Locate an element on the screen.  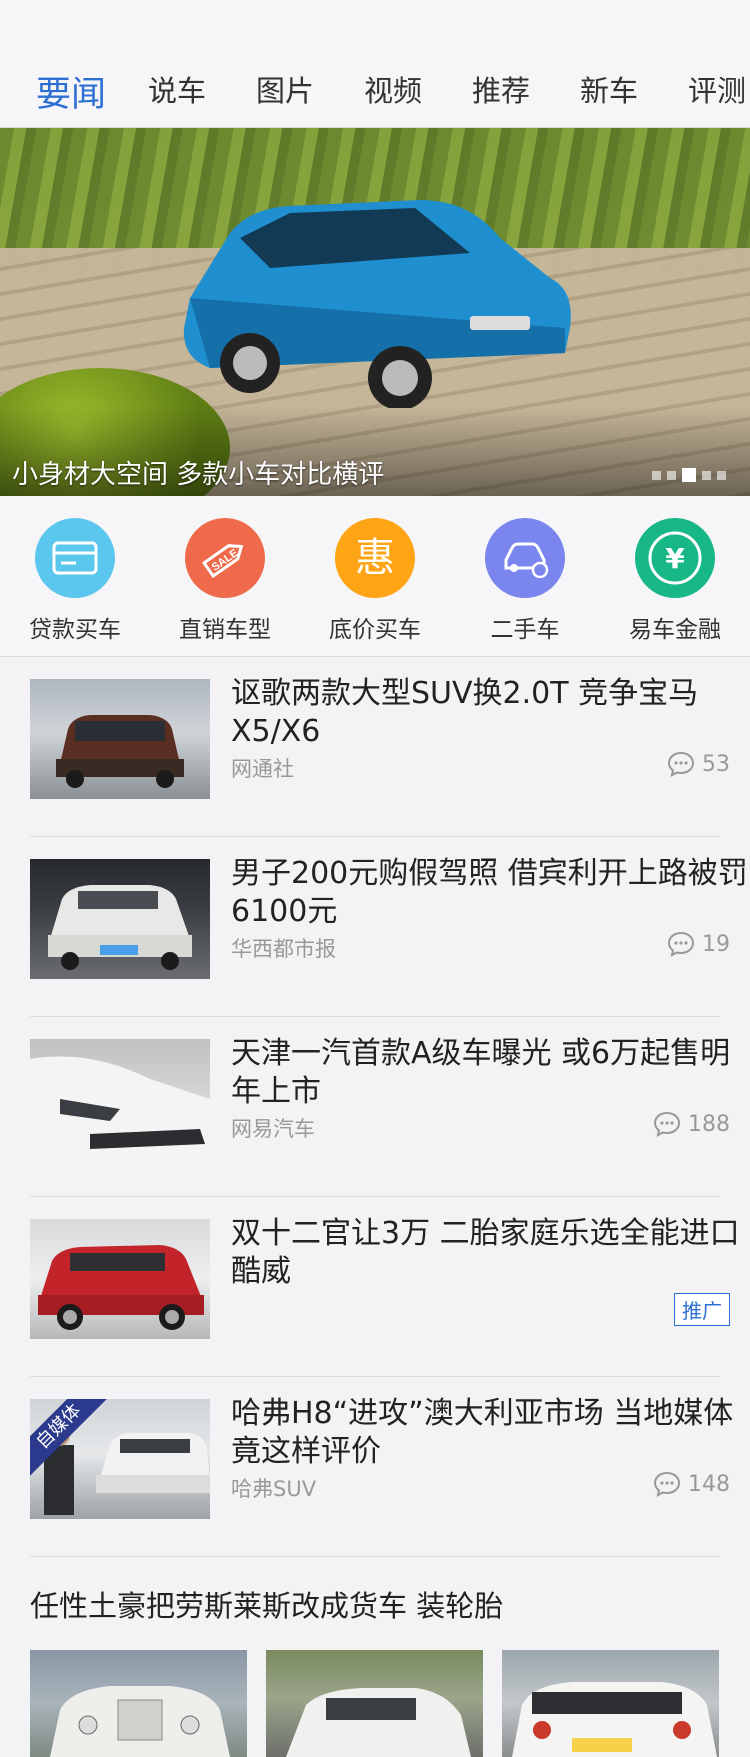
shortcut-used-car: 二手车 is located at coordinates (525, 581).